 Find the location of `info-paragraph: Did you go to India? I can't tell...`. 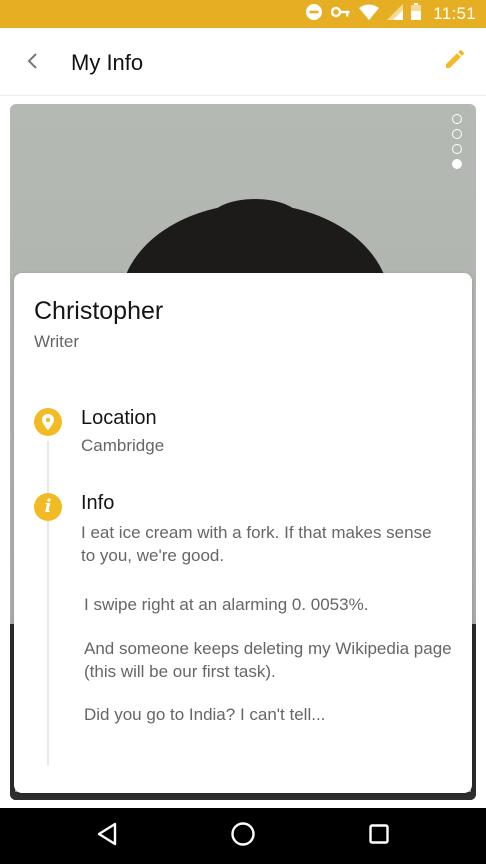

info-paragraph: Did you go to India? I can't tell... is located at coordinates (205, 714).